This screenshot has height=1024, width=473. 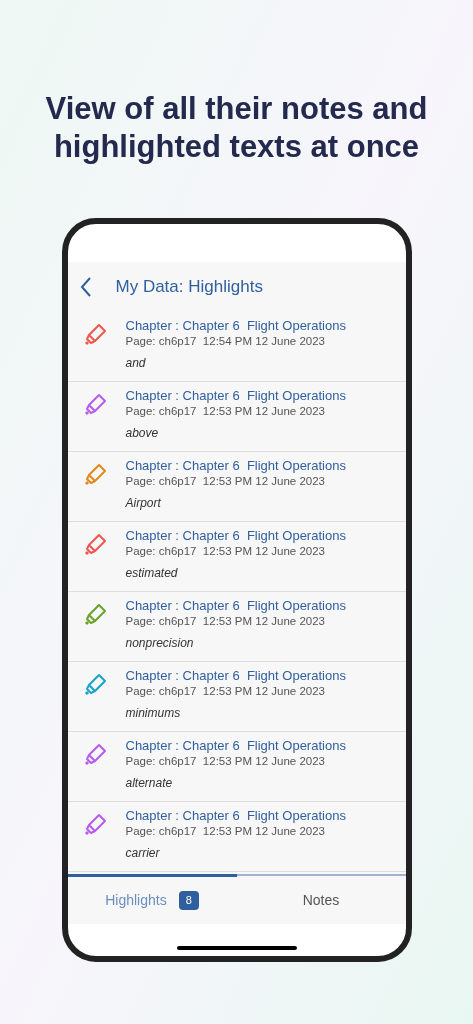 What do you see at coordinates (136, 363) in the screenshot?
I see `highlighted-text: and` at bounding box center [136, 363].